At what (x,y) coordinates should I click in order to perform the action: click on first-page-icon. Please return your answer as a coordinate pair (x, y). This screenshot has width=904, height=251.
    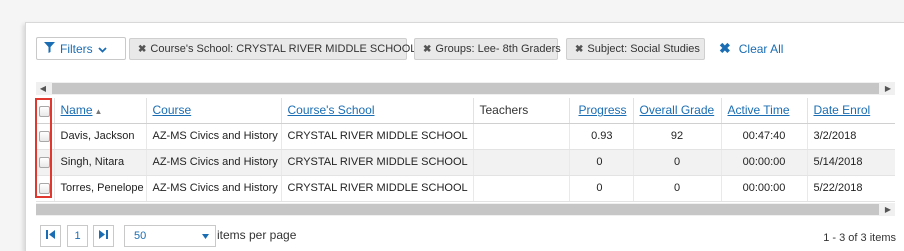
    Looking at the image, I should click on (50, 236).